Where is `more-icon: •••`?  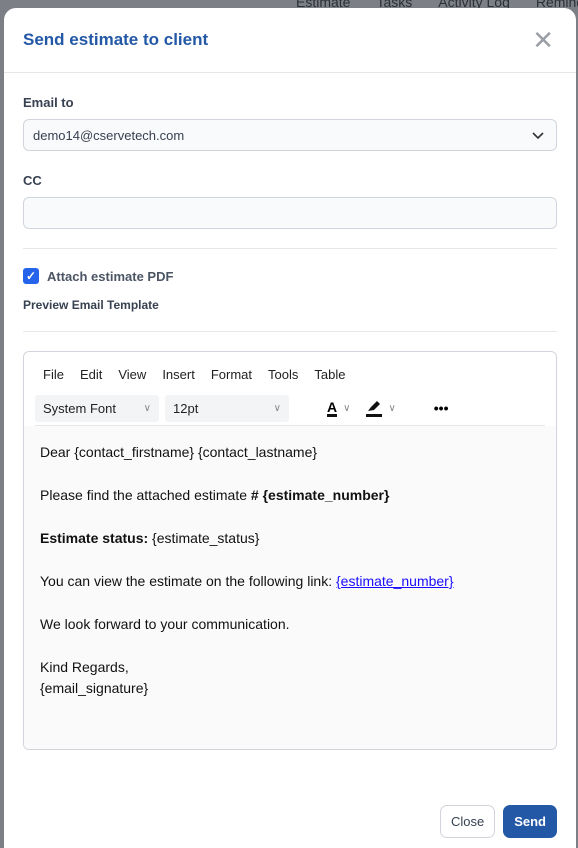 more-icon: ••• is located at coordinates (441, 408).